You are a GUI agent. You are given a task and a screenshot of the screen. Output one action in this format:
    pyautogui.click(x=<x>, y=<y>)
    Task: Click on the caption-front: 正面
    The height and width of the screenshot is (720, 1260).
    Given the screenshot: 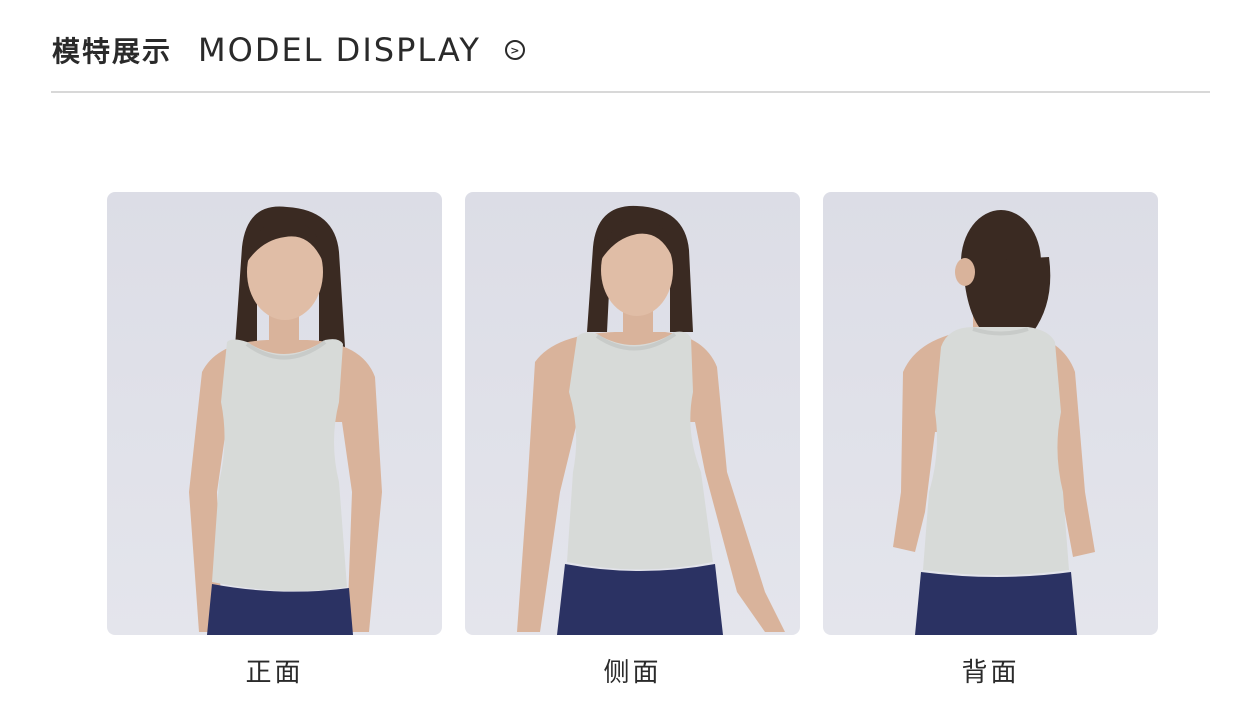 What is the action you would take?
    pyautogui.click(x=274, y=673)
    